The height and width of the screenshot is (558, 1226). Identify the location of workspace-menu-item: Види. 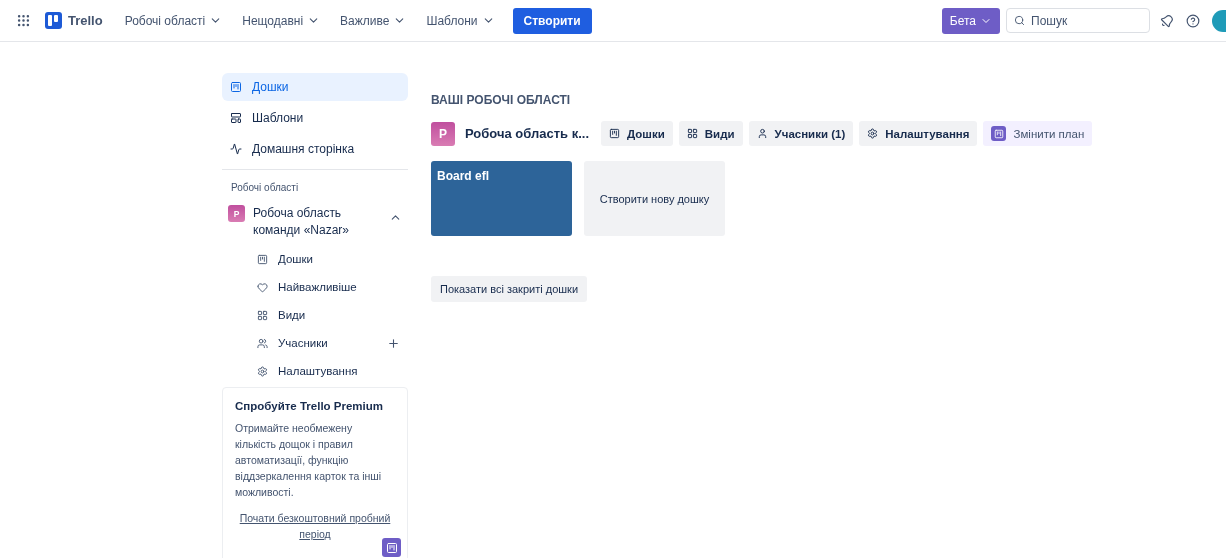
(292, 315).